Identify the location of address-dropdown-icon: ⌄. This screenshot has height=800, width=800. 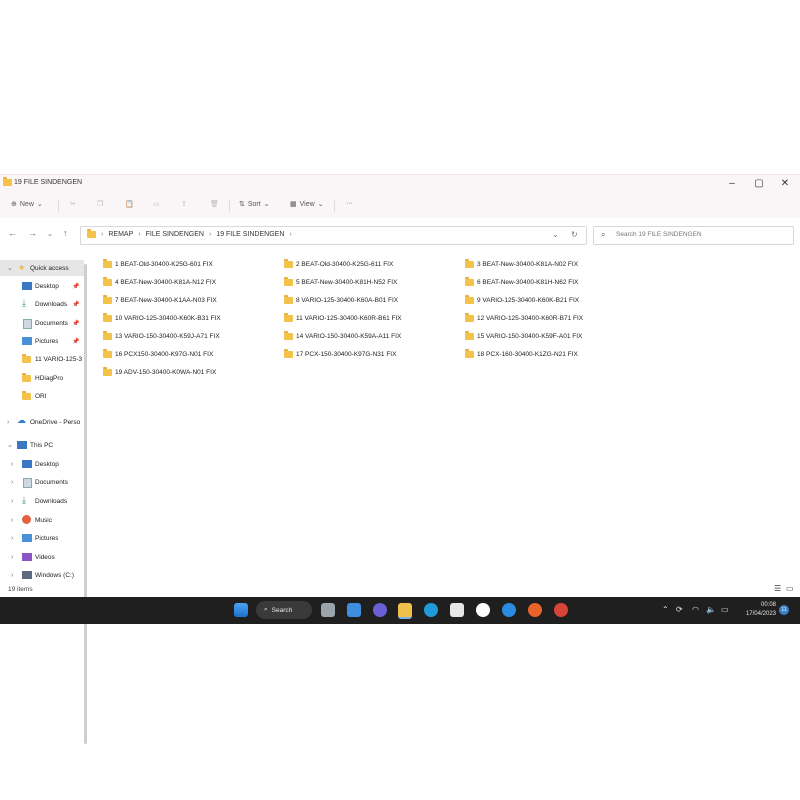
(555, 234).